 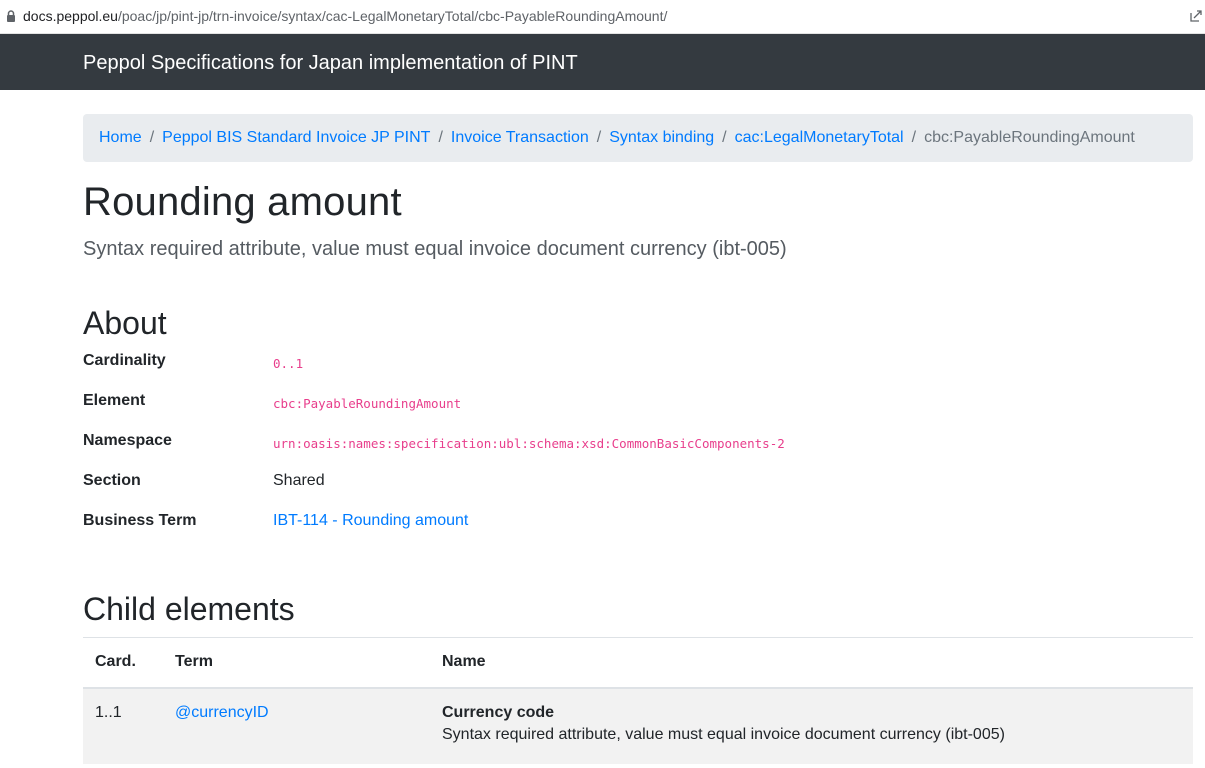 I want to click on breadcrumb-home: Home, so click(x=120, y=138).